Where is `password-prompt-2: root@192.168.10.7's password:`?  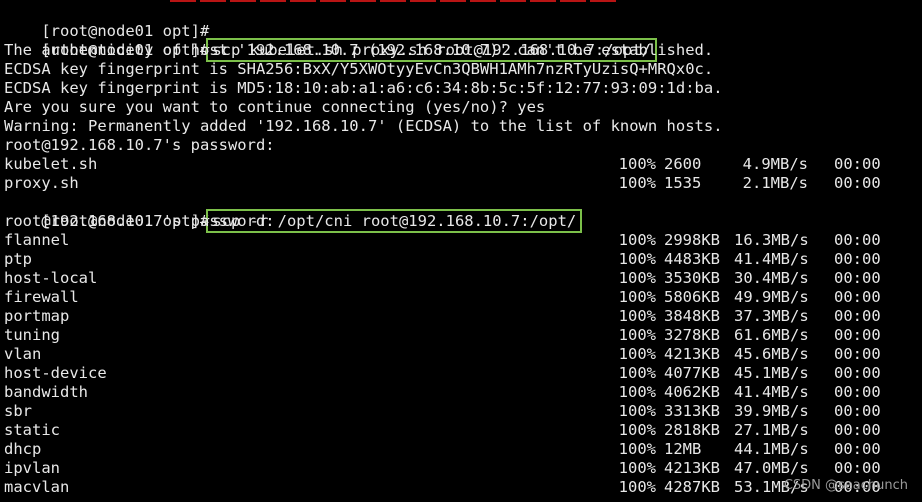
password-prompt-2: root@192.168.10.7's password: is located at coordinates (139, 221).